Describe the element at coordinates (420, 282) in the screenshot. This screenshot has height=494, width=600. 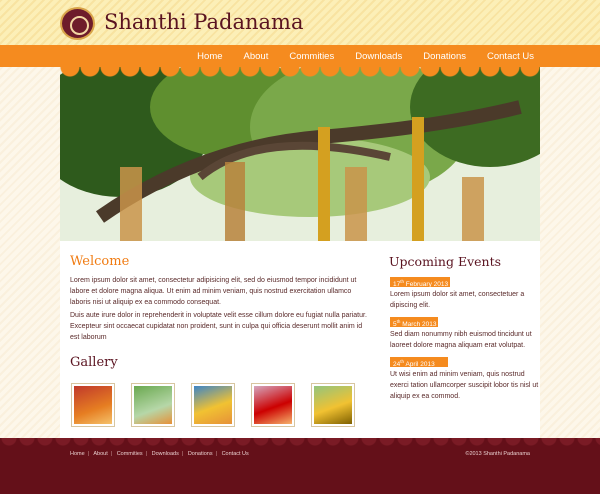
I see `event-date: 17th February 2013` at that location.